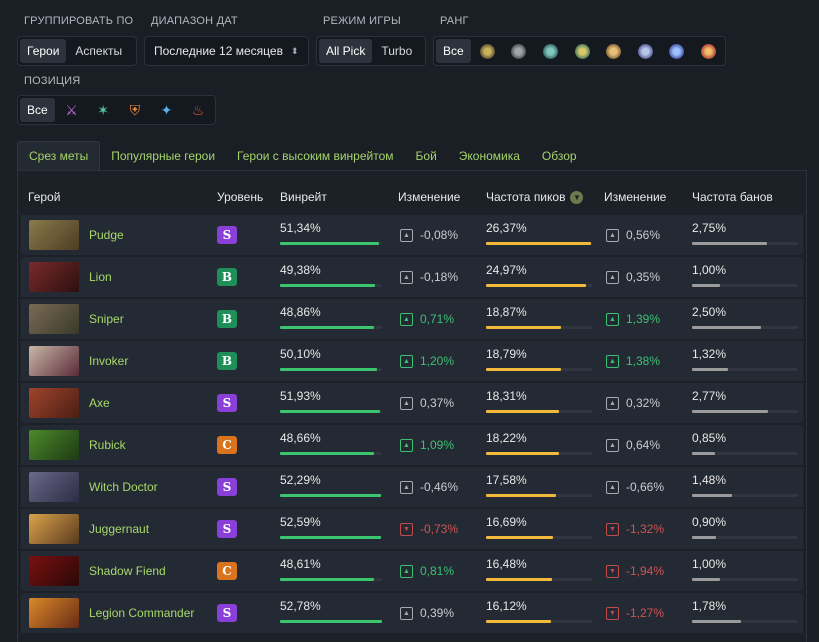  I want to click on game-mode-all-pick-button: All Pick, so click(346, 51).